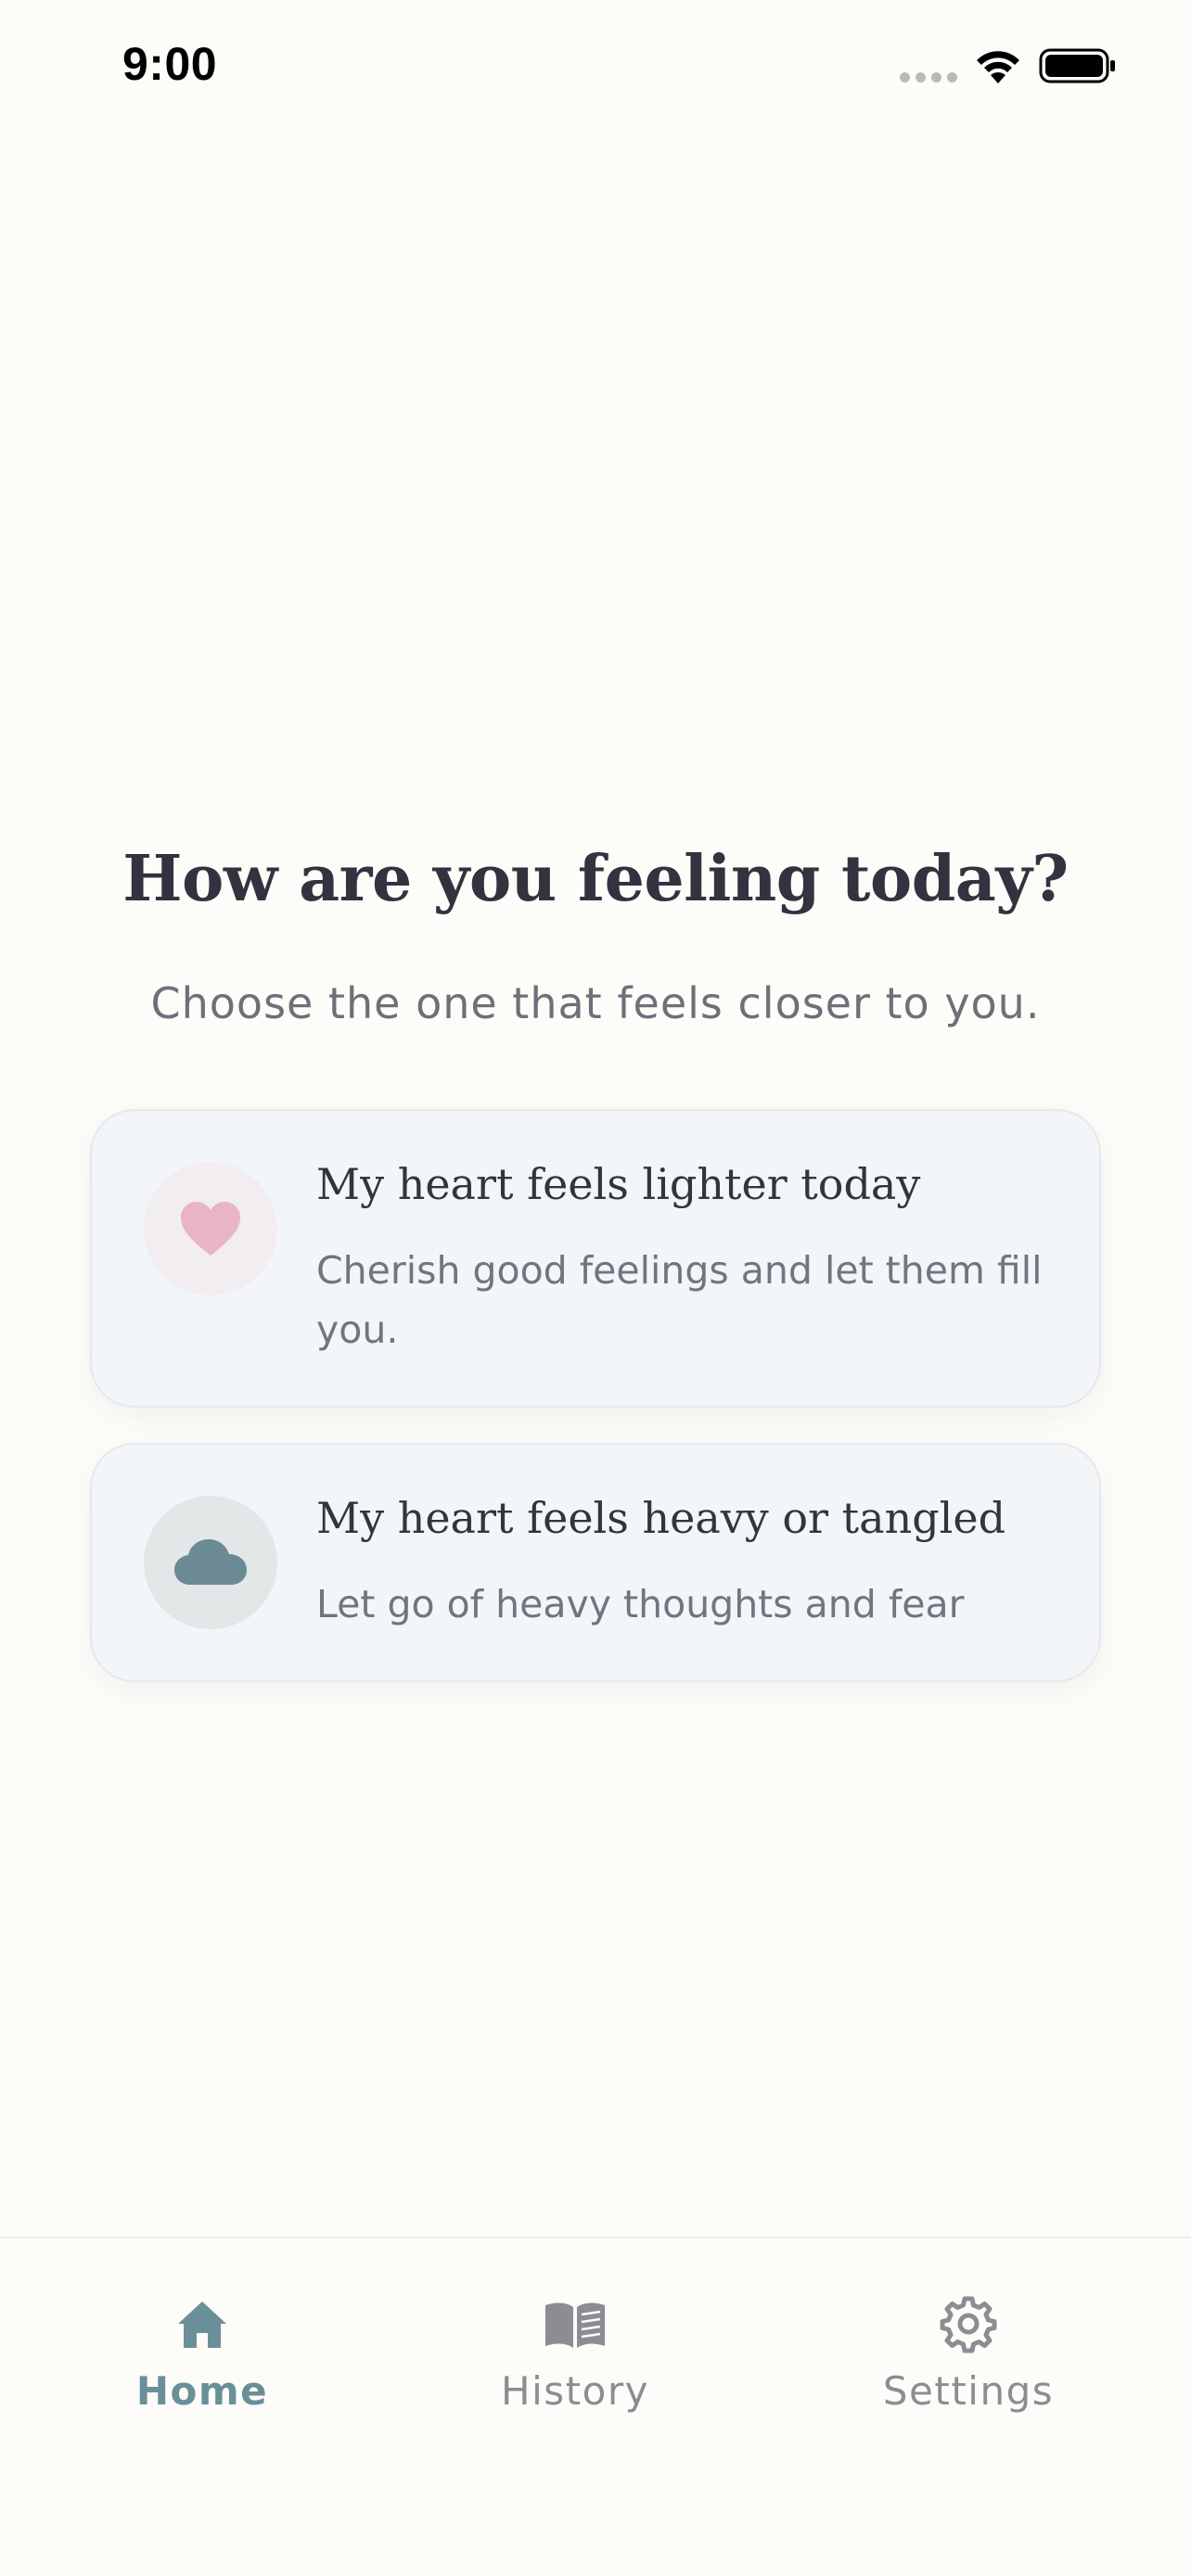 The height and width of the screenshot is (2576, 1191). I want to click on tab-settings-label: Settings, so click(969, 2391).